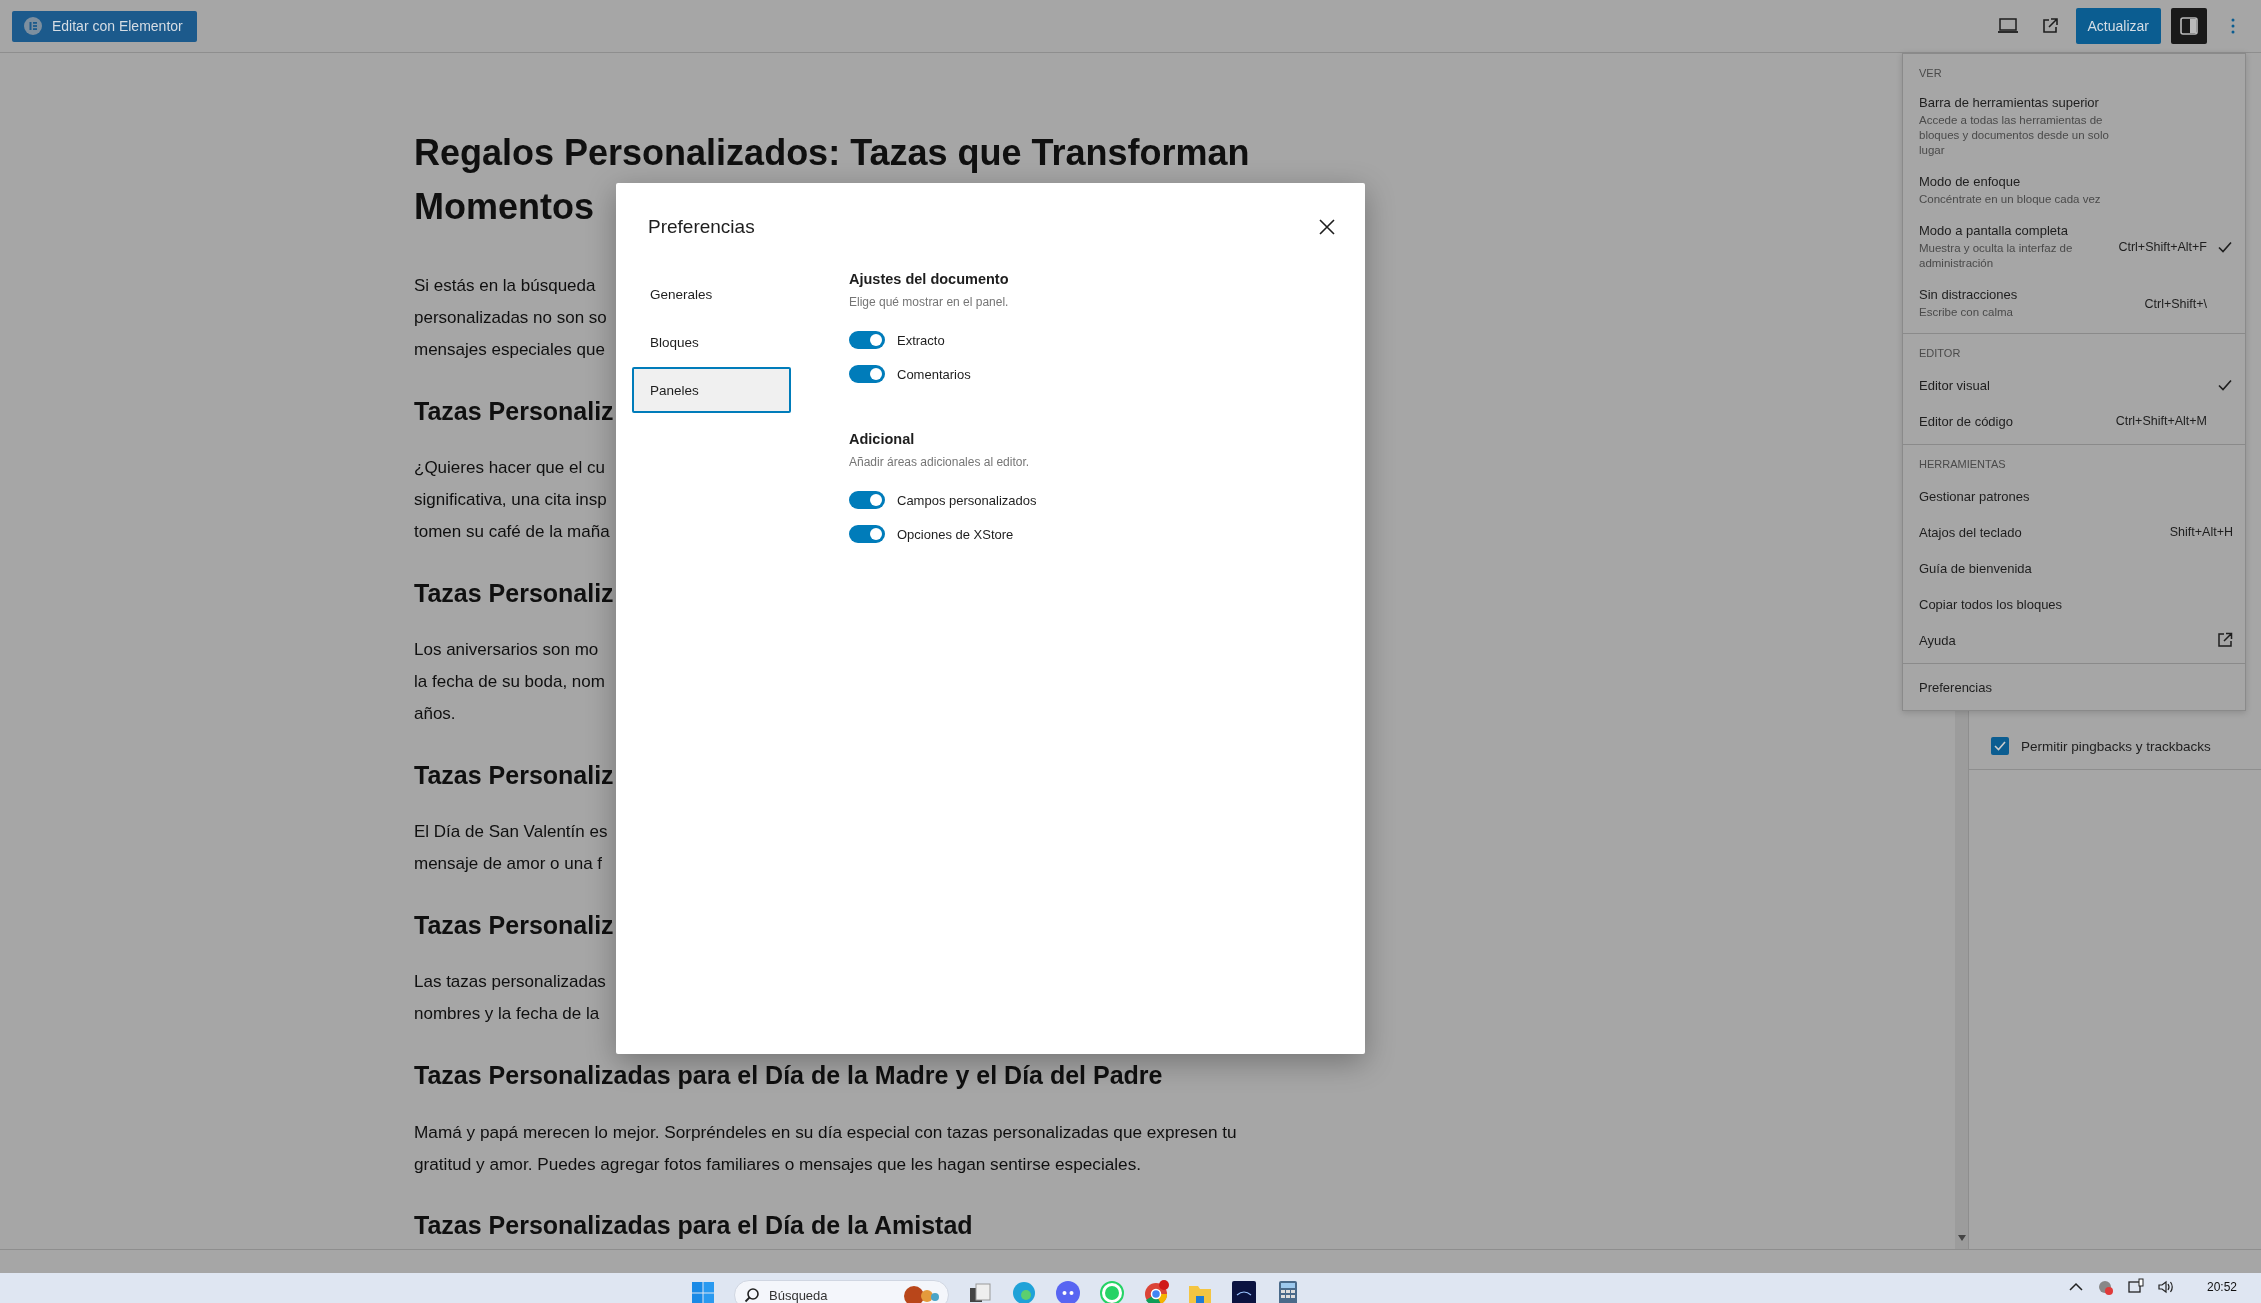 Image resolution: width=2261 pixels, height=1303 pixels. Describe the element at coordinates (2074, 532) in the screenshot. I see `menu-item: Atajos del teclado Shift+Alt+H` at that location.